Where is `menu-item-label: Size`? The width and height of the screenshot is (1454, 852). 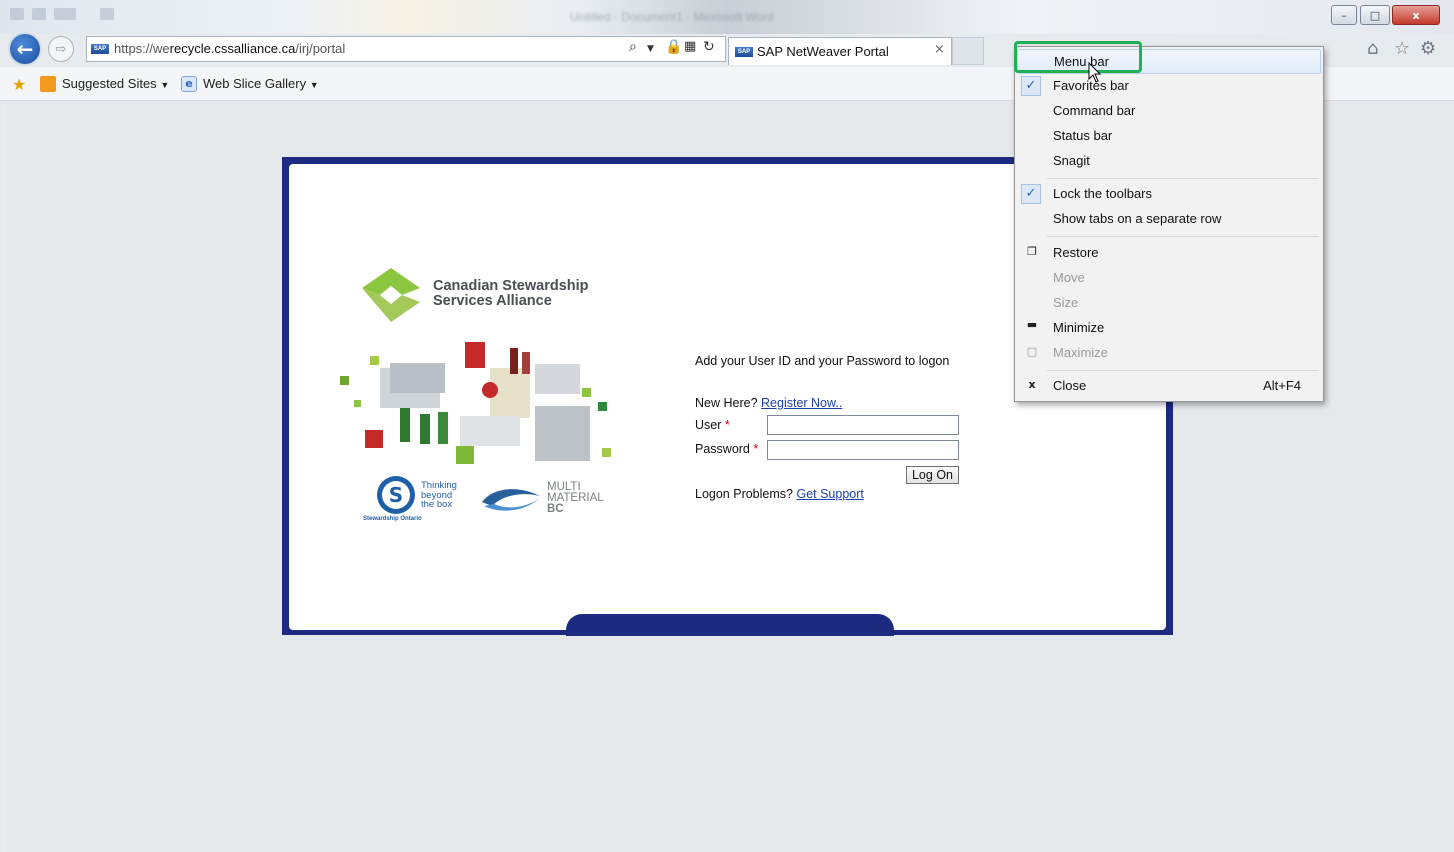
menu-item-label: Size is located at coordinates (1066, 302).